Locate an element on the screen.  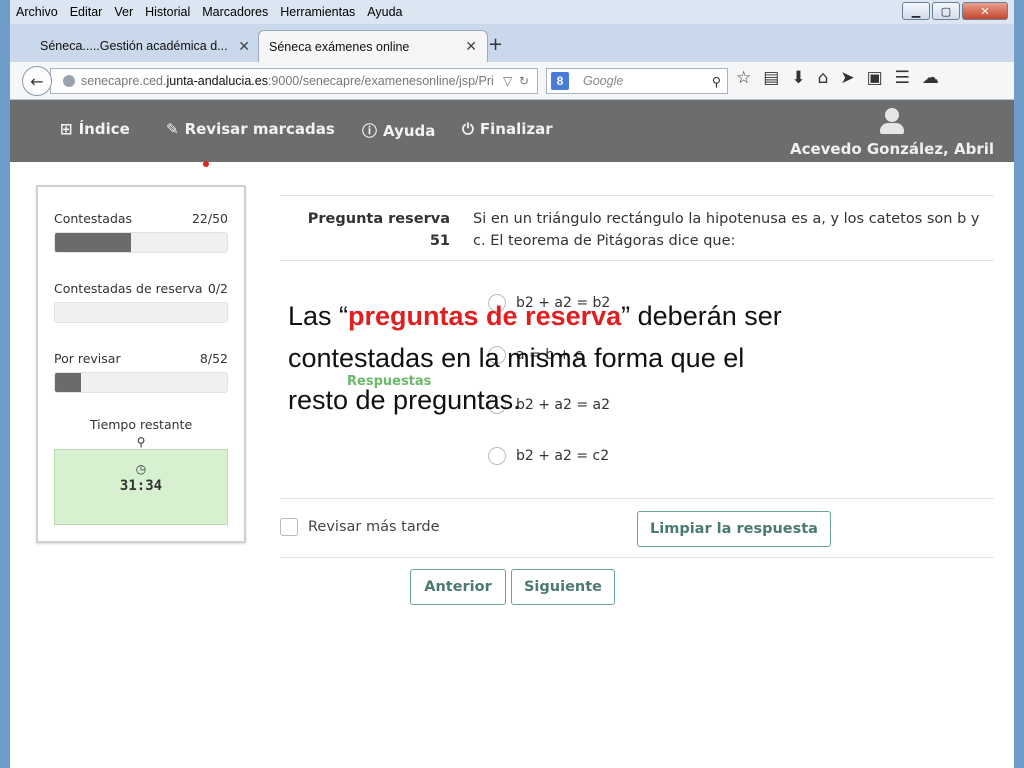
question-label-text: Pregunta reserva is located at coordinates (378, 219).